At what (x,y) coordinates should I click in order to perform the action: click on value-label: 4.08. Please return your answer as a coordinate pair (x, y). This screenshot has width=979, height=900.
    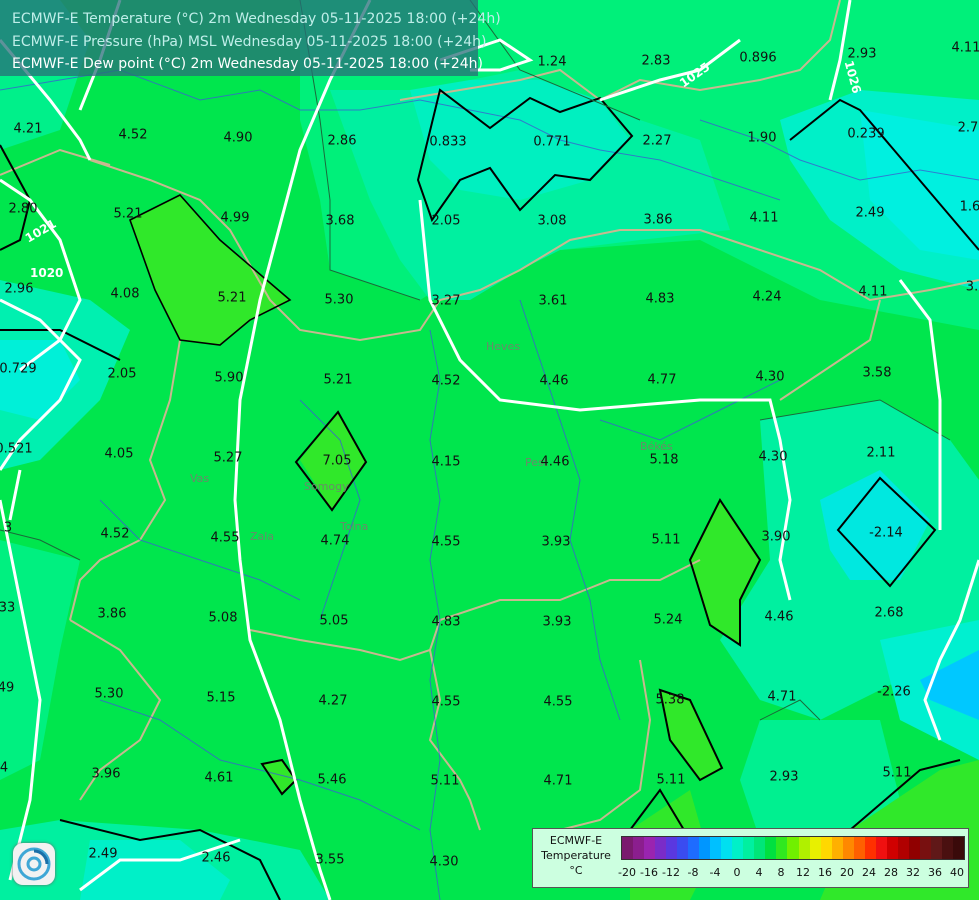
    Looking at the image, I should click on (125, 294).